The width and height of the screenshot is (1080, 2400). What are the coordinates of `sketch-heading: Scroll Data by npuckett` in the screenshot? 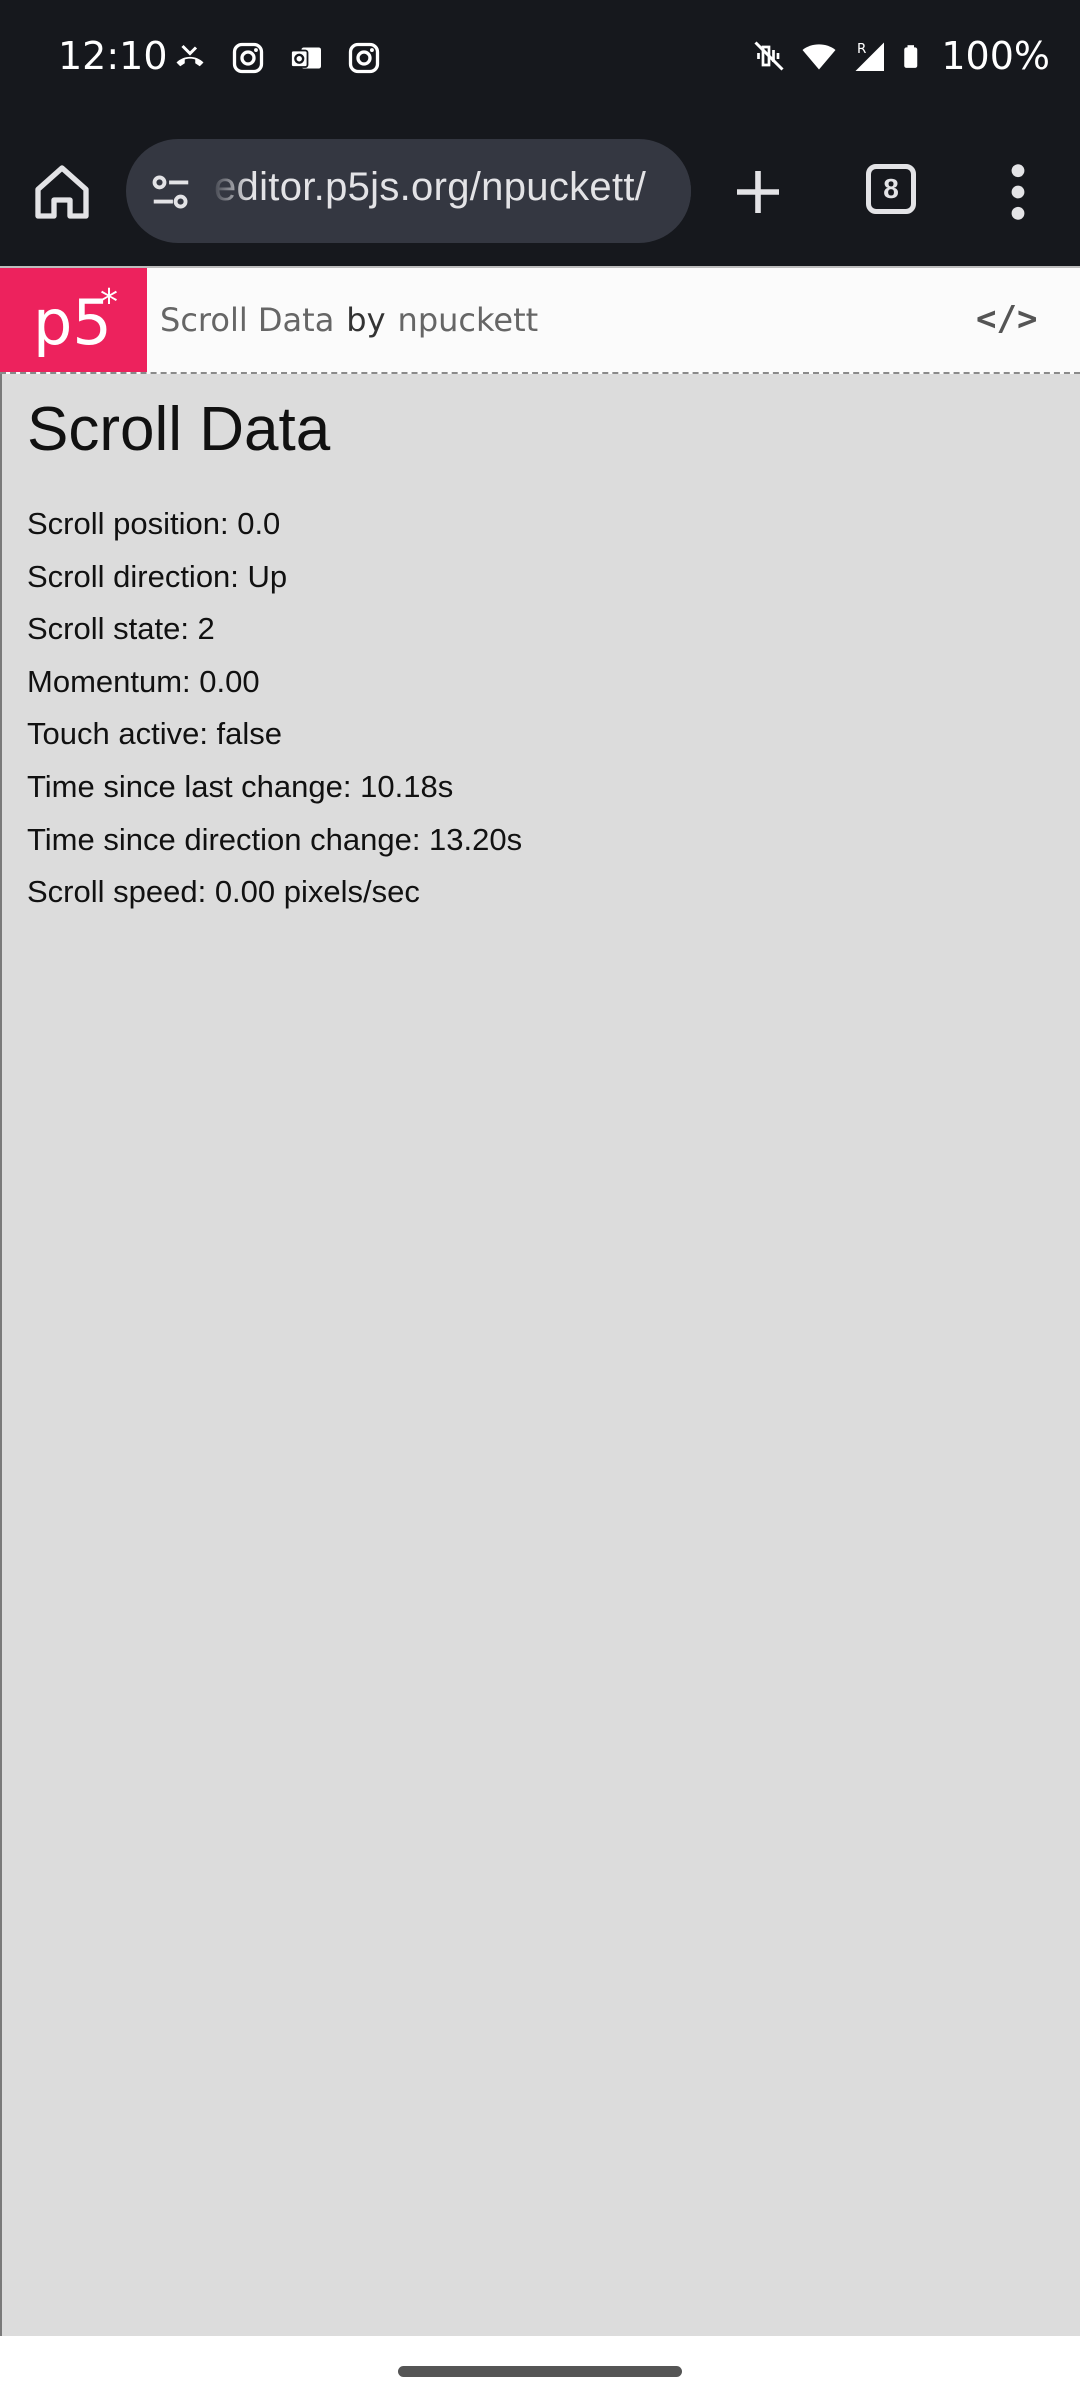 It's located at (349, 320).